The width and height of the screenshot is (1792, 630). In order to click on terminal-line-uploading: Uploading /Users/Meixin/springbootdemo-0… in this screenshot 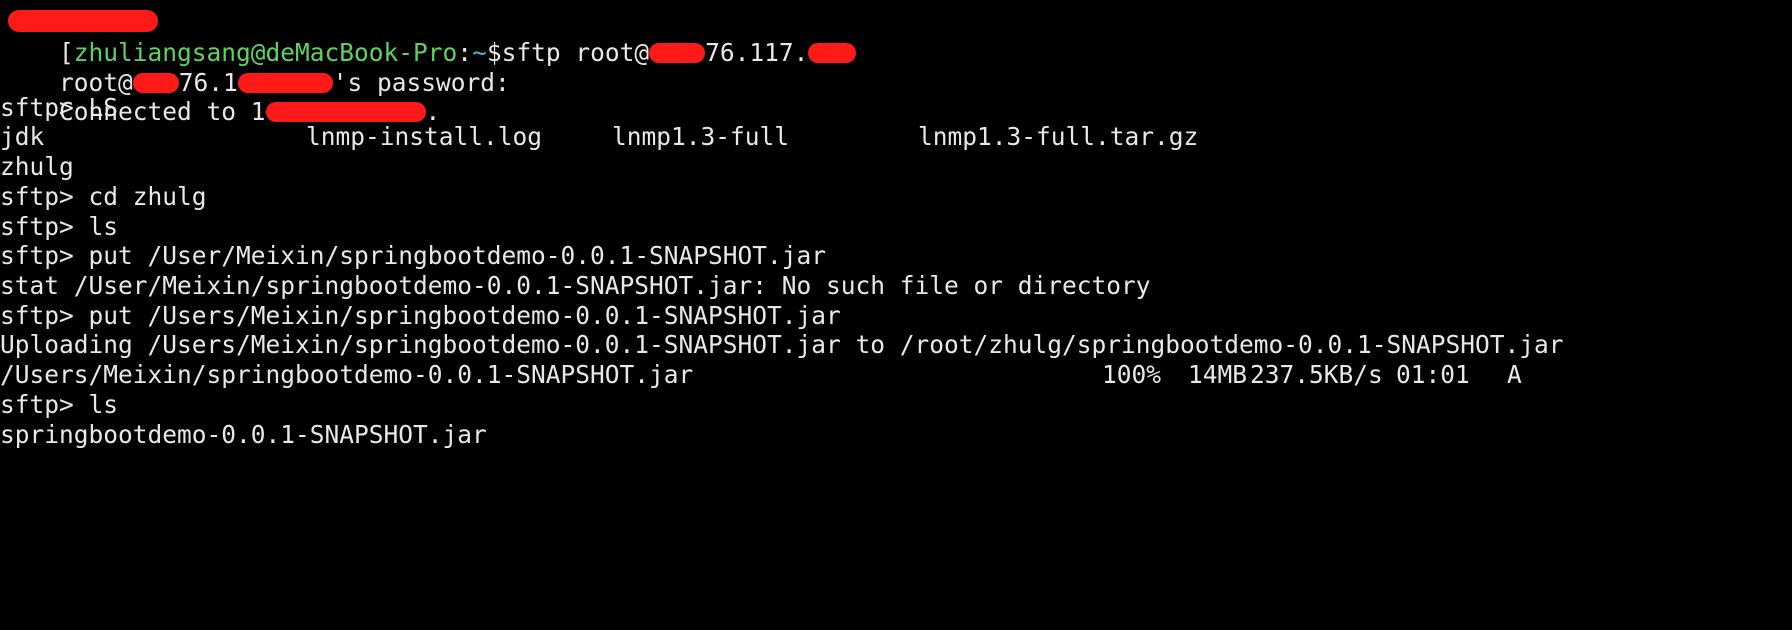, I will do `click(782, 344)`.